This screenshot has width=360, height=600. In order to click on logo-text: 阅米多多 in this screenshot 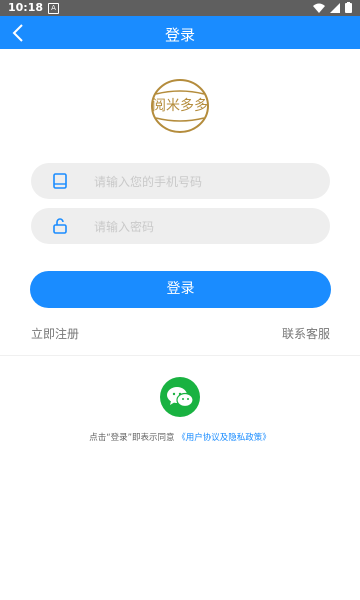, I will do `click(180, 105)`.